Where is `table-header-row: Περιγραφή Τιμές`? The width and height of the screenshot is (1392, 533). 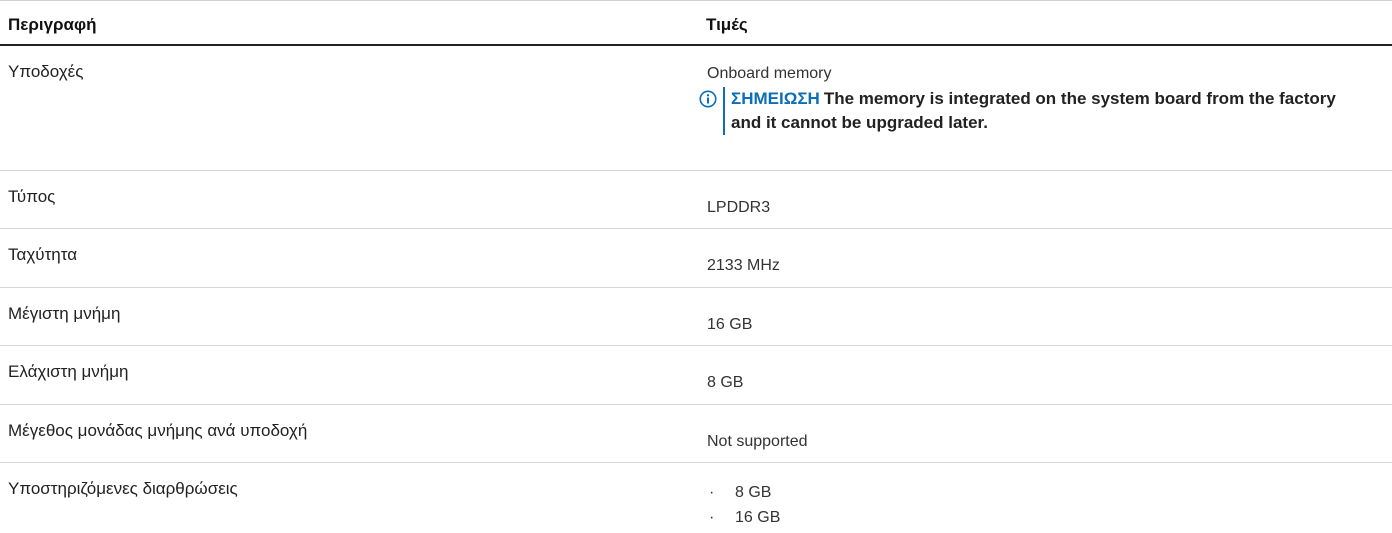 table-header-row: Περιγραφή Τιμές is located at coordinates (696, 23).